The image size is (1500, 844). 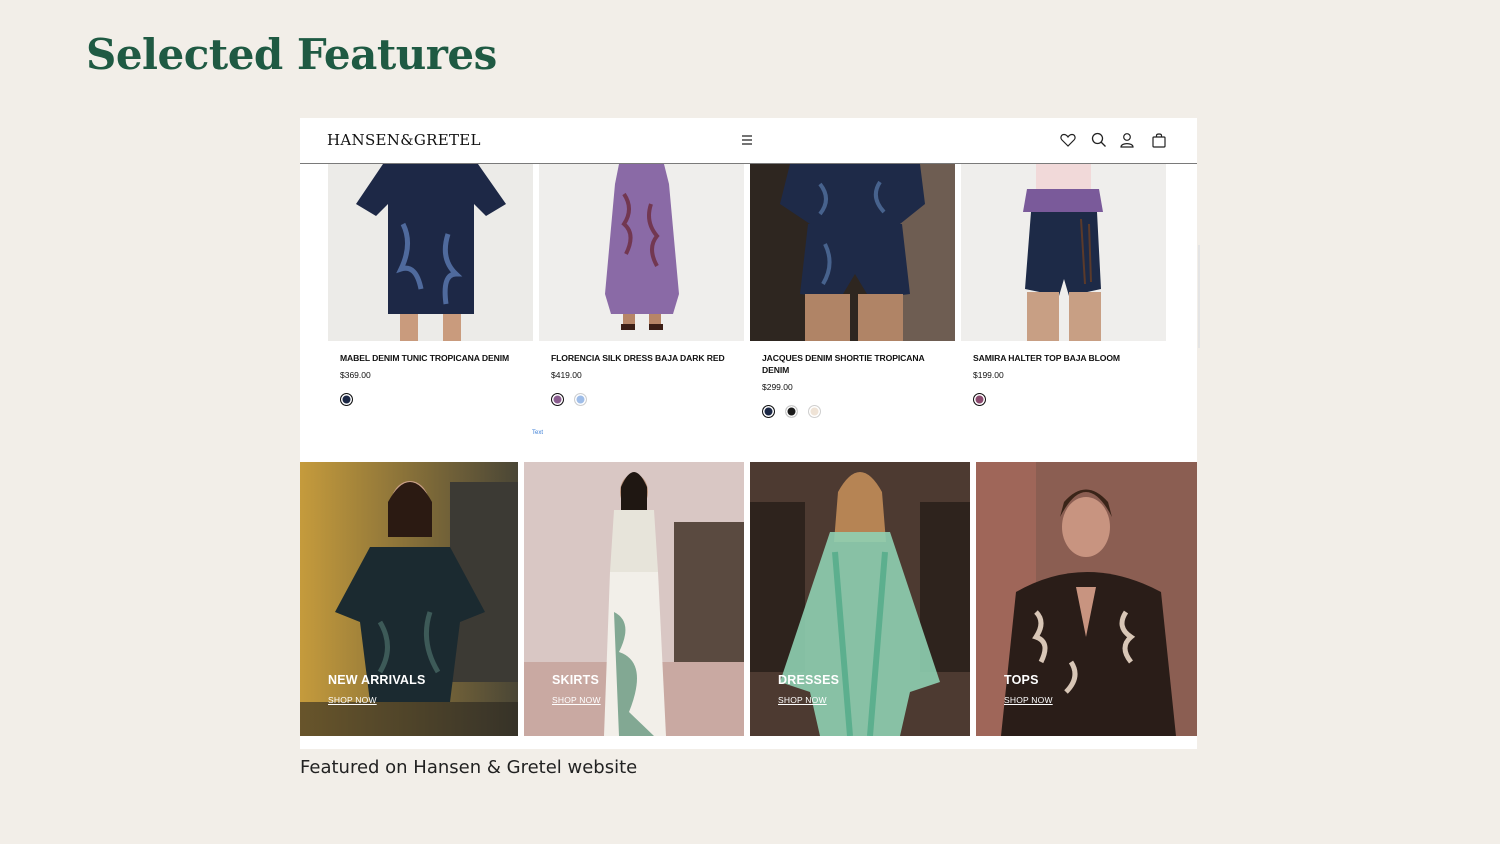 I want to click on product-price: $419.00, so click(x=566, y=375).